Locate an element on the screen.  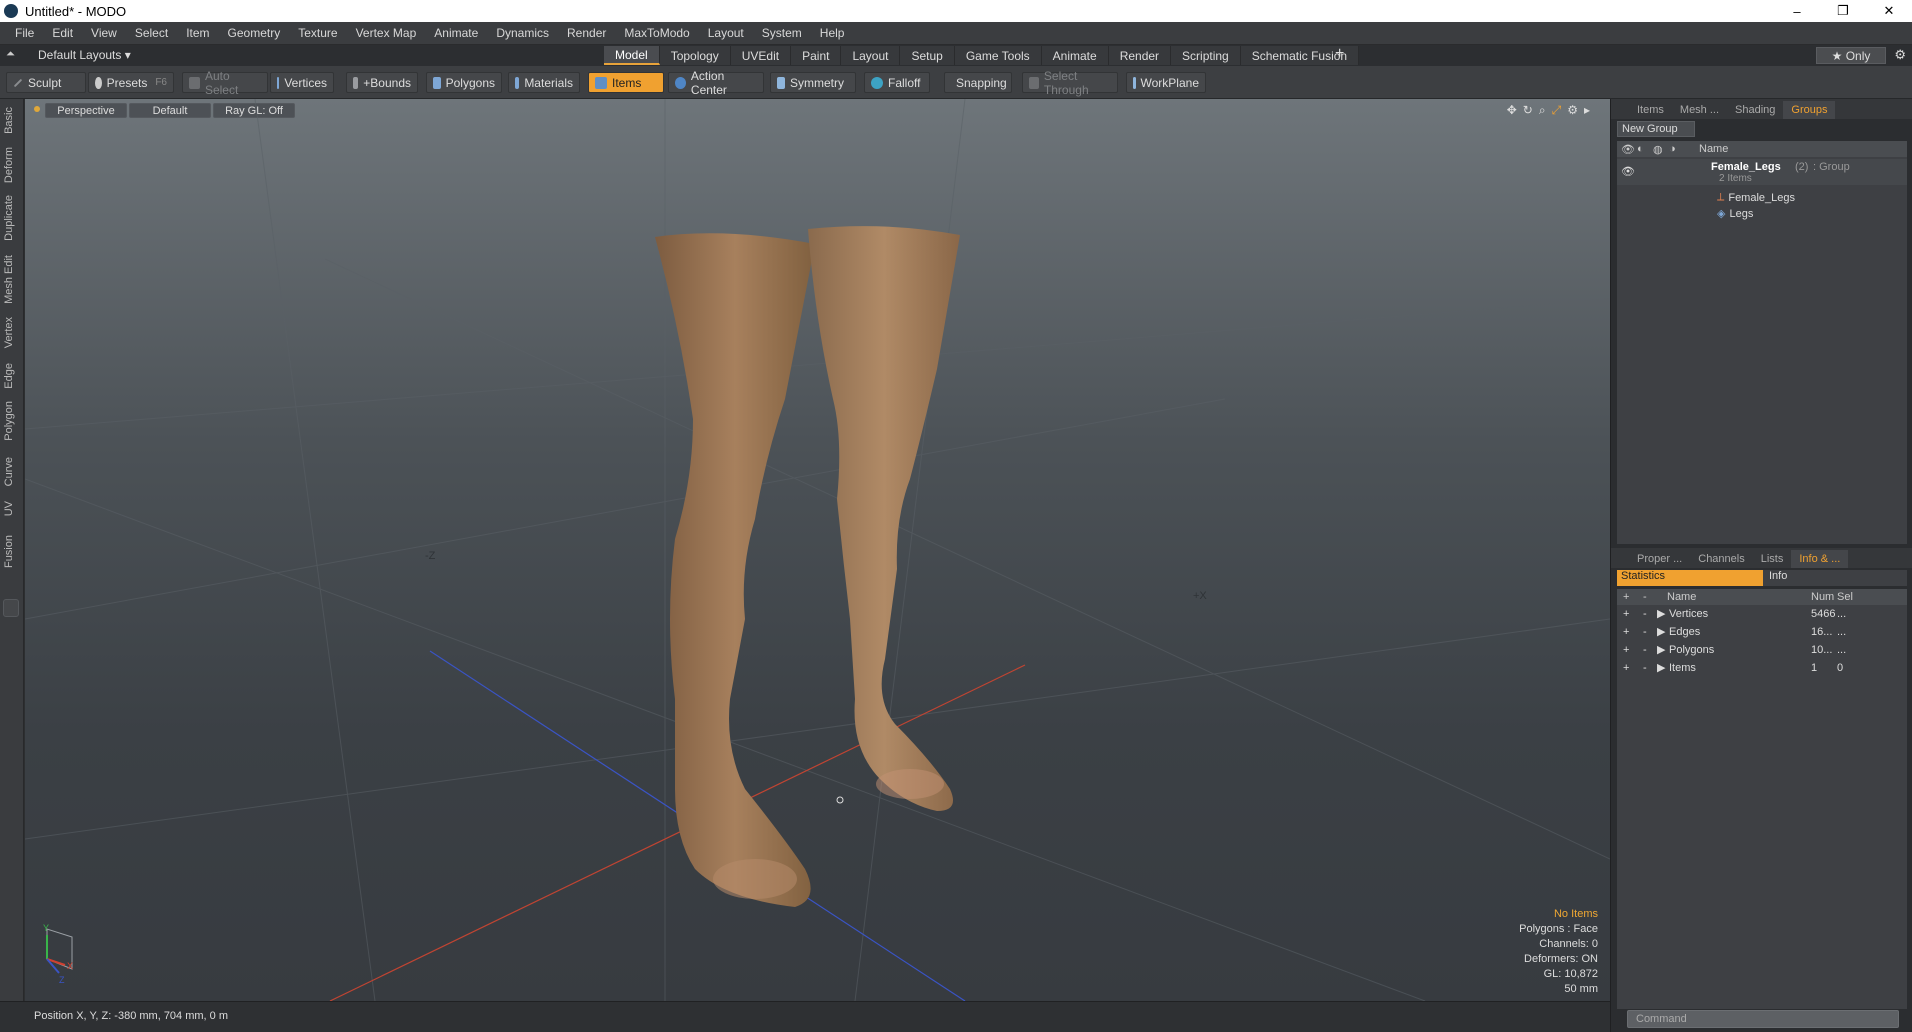
symmetry-icon is located at coordinates (781, 82).